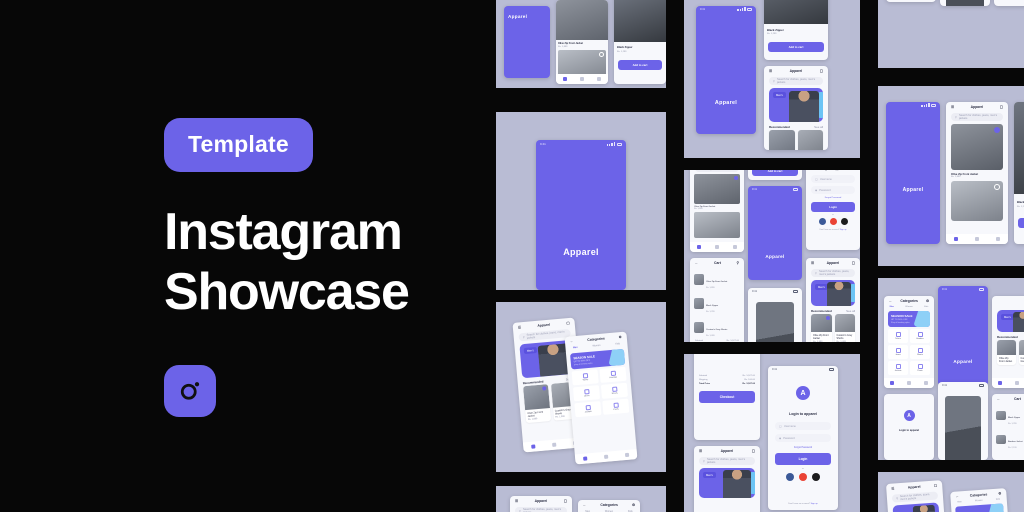 This screenshot has width=1024, height=512. What do you see at coordinates (727, 397) in the screenshot?
I see `checkout-button: Checkout` at bounding box center [727, 397].